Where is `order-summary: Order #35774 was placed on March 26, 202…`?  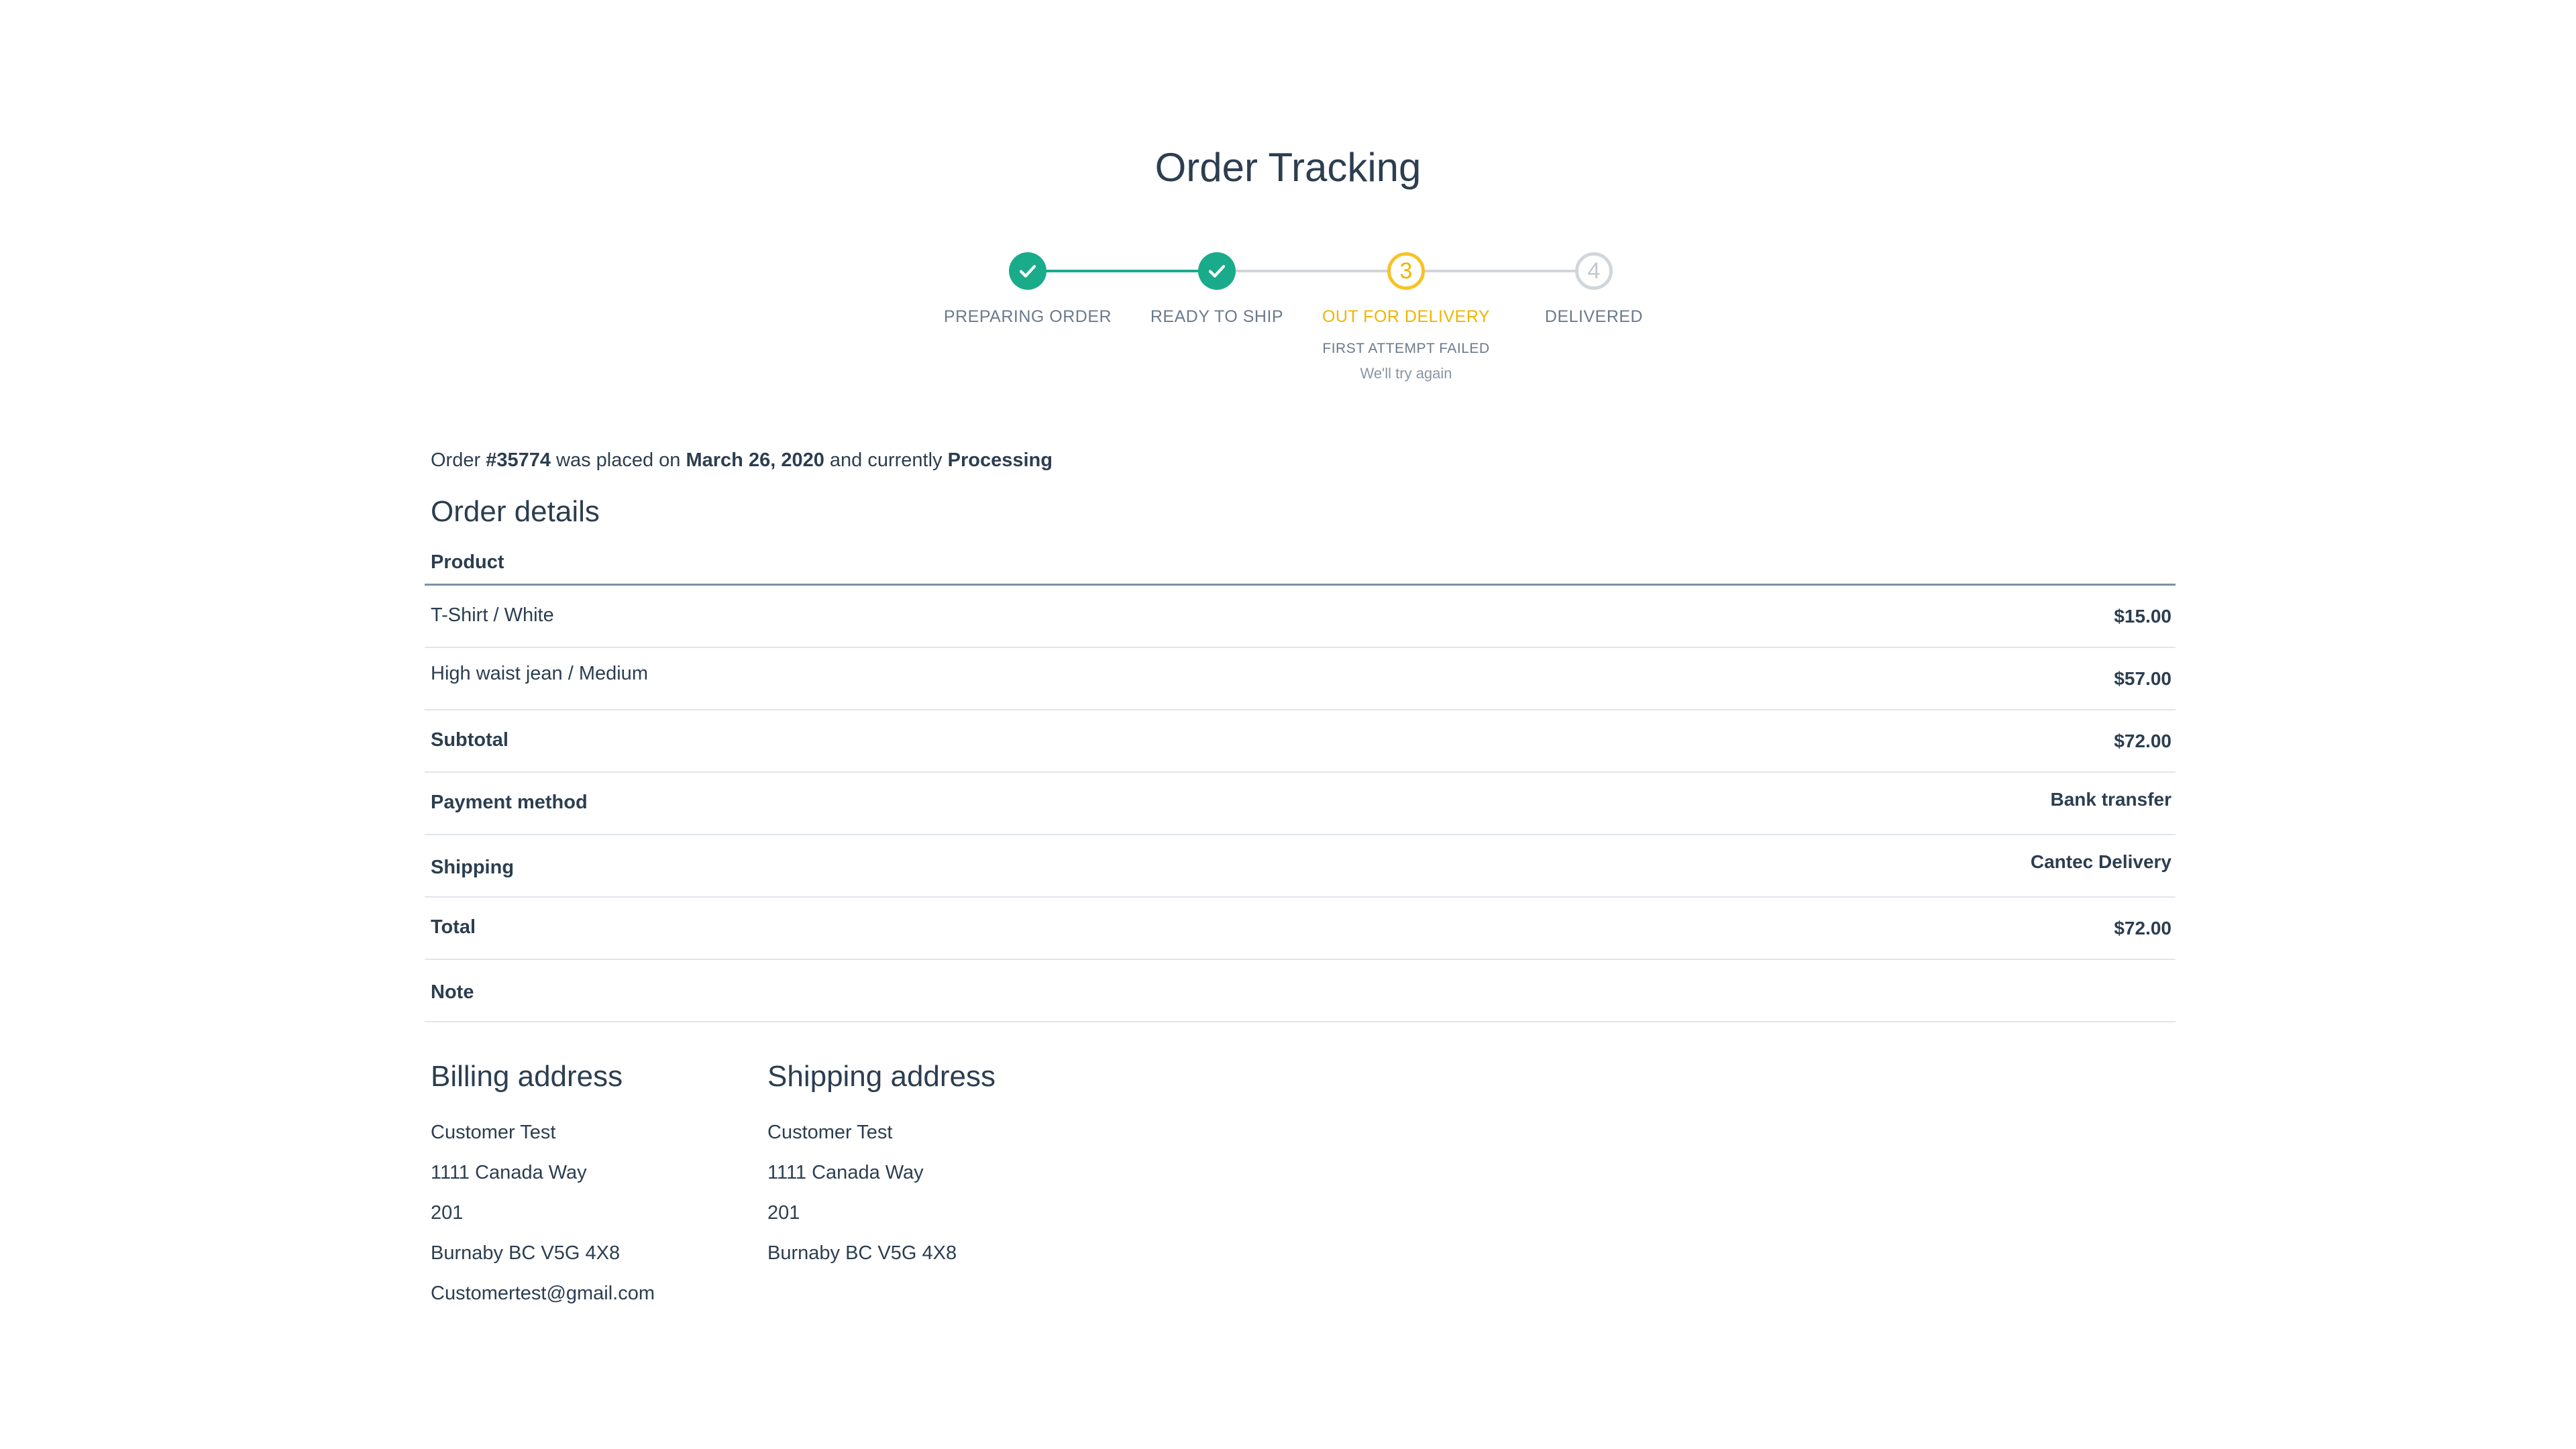 order-summary: Order #35774 was placed on March 26, 202… is located at coordinates (742, 460).